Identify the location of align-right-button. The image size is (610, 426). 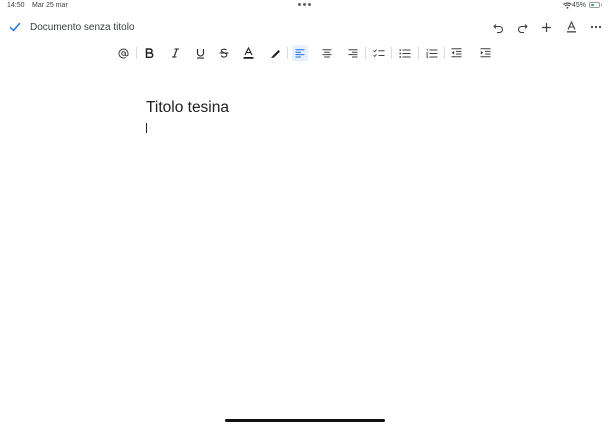
(353, 53).